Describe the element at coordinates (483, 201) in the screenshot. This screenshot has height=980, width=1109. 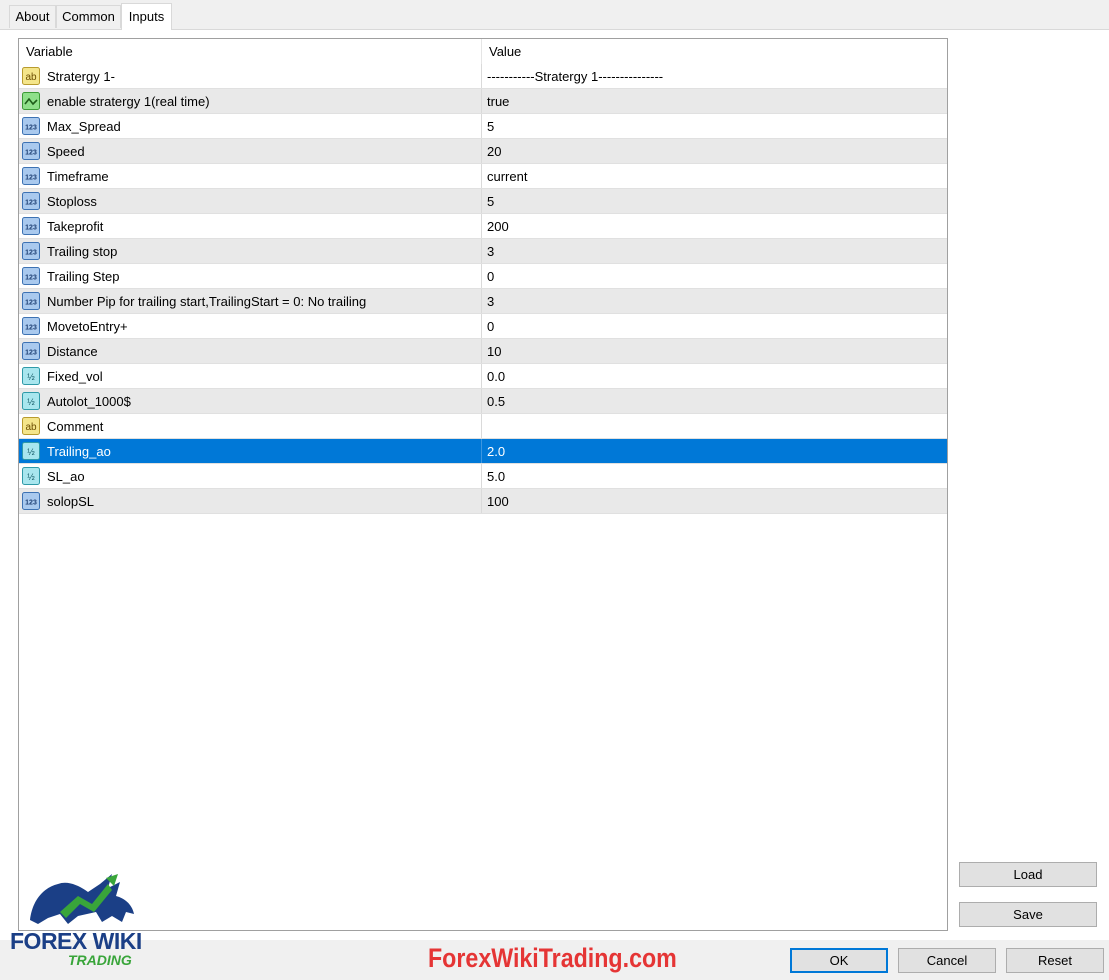
I see `table-row: 123 Stoploss 5` at that location.